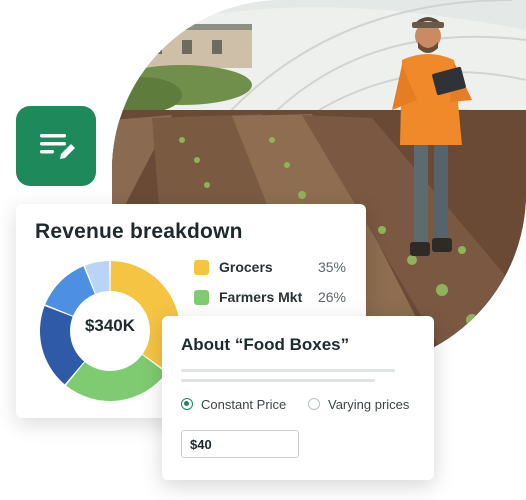 The width and height of the screenshot is (526, 500). I want to click on legend-item-farmers-mkt: Farmers Mkt 26%, so click(274, 298).